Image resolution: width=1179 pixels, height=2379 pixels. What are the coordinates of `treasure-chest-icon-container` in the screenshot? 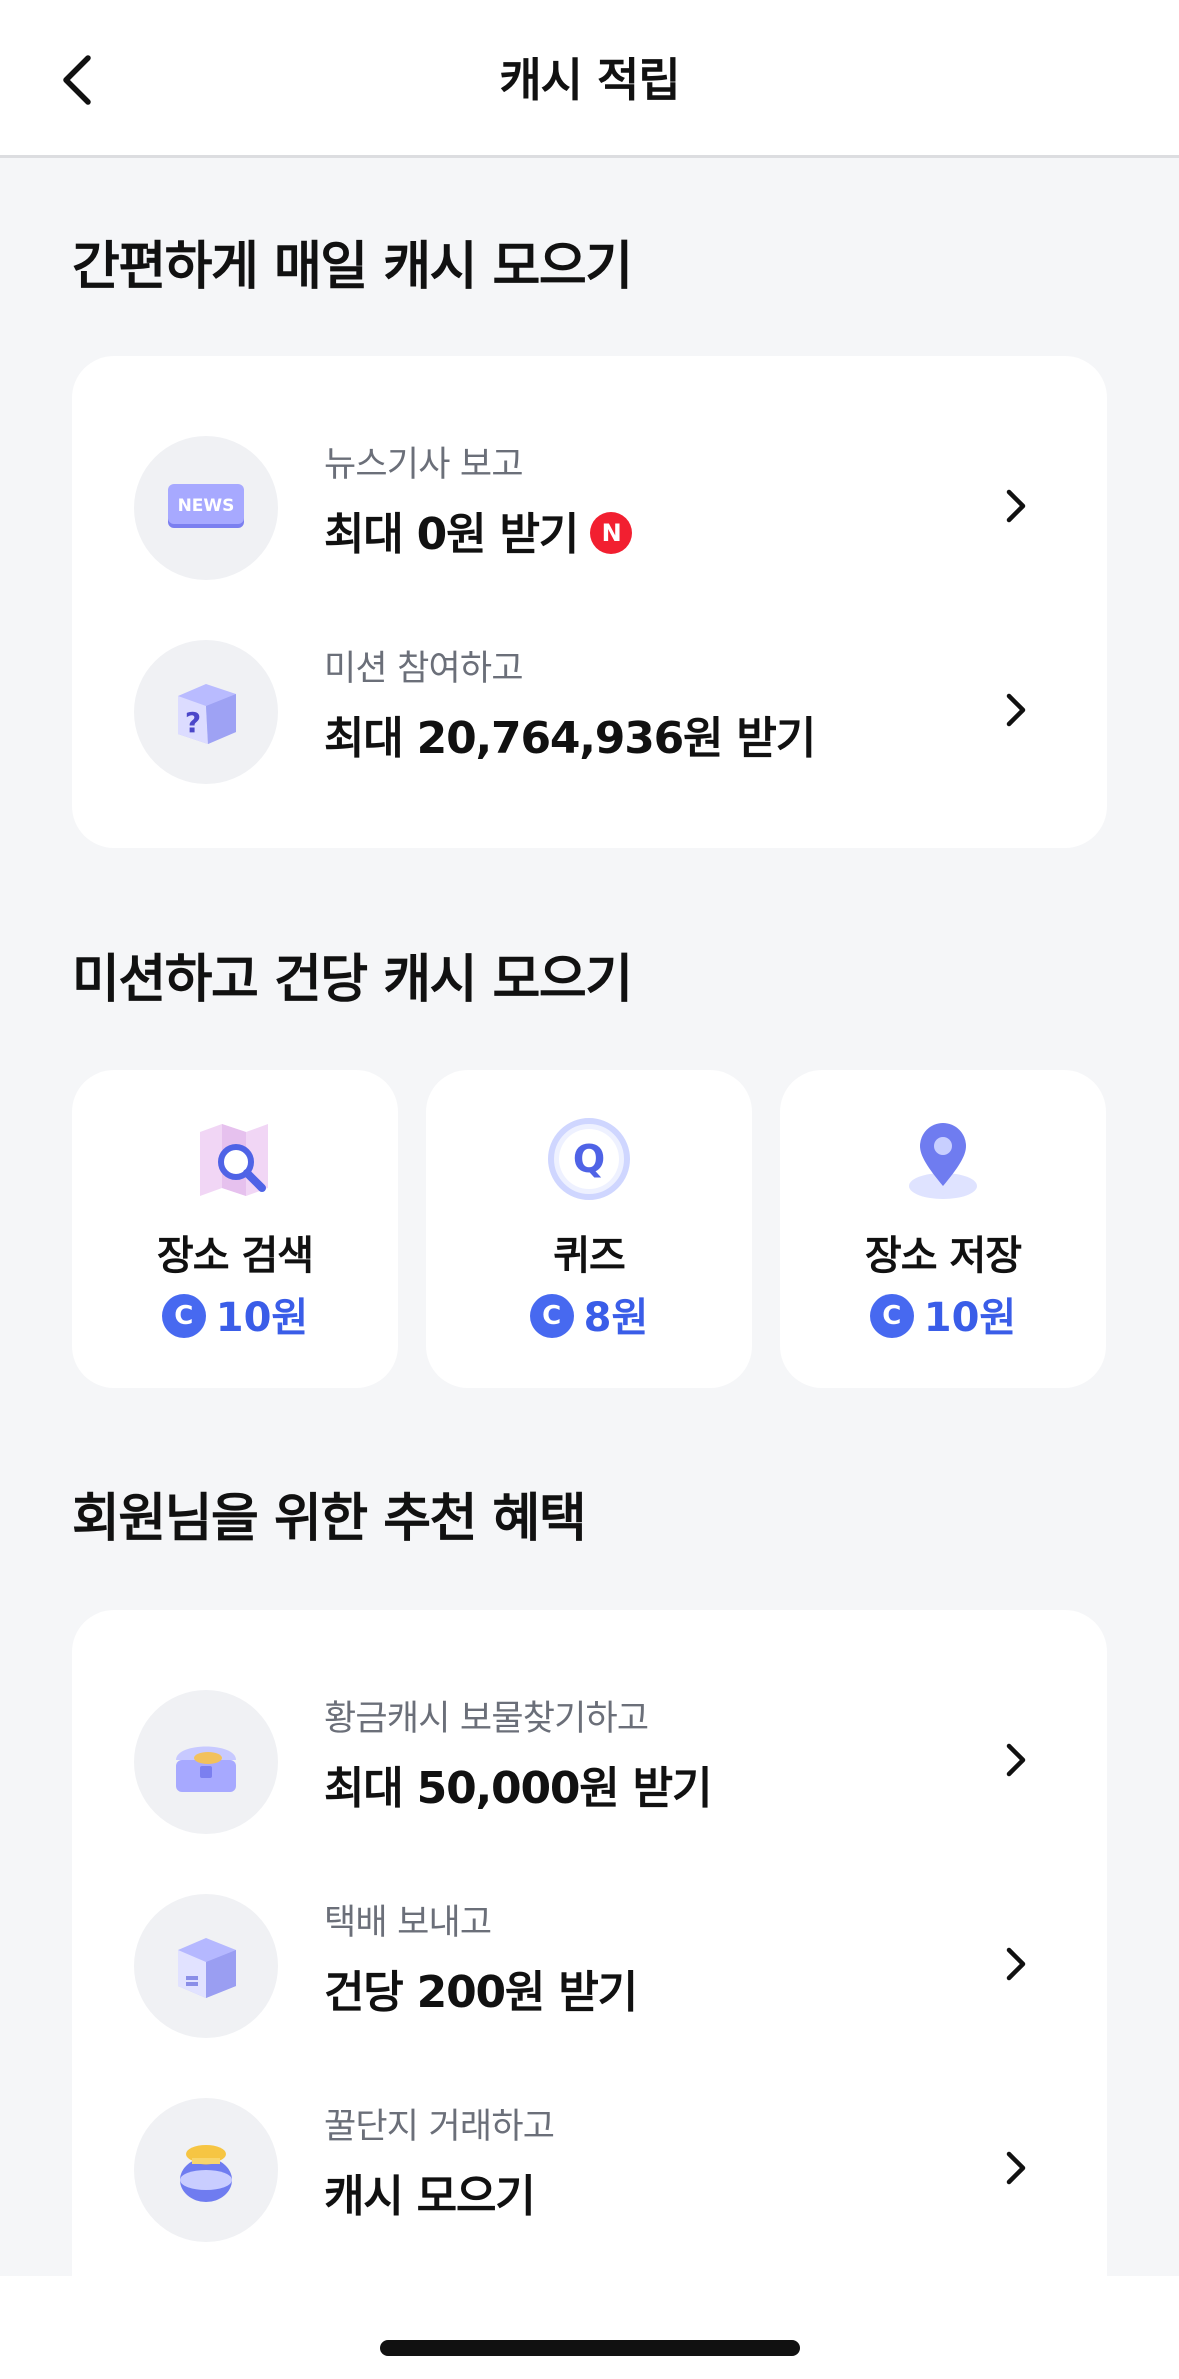 It's located at (206, 1762).